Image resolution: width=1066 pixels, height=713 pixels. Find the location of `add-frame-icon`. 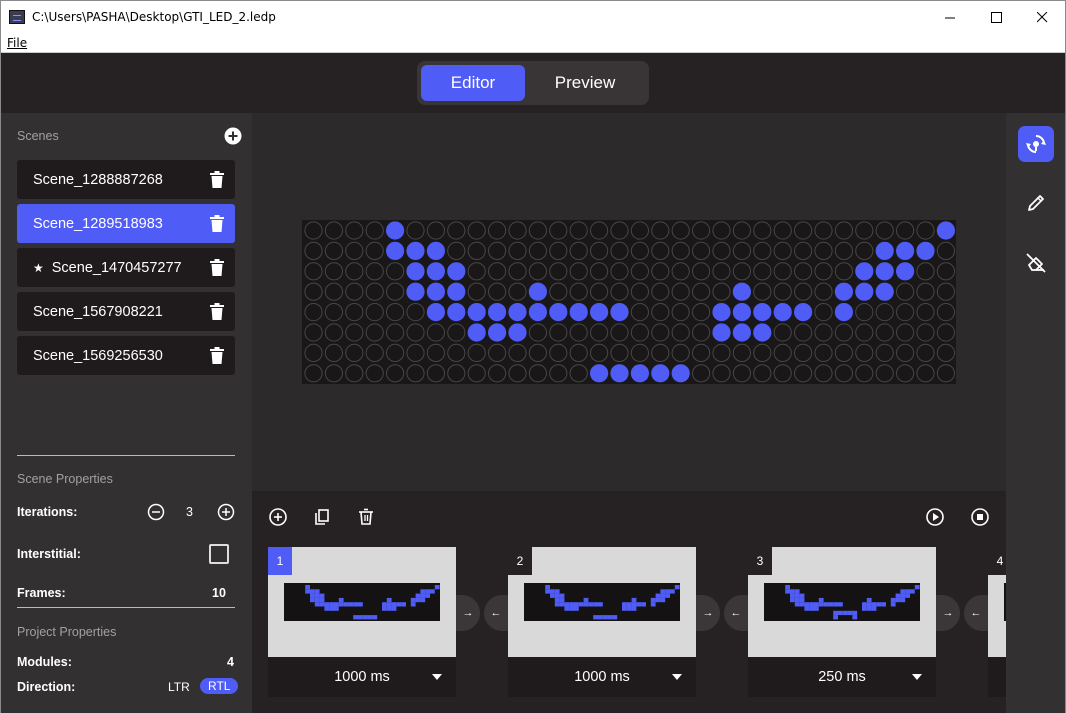

add-frame-icon is located at coordinates (278, 517).